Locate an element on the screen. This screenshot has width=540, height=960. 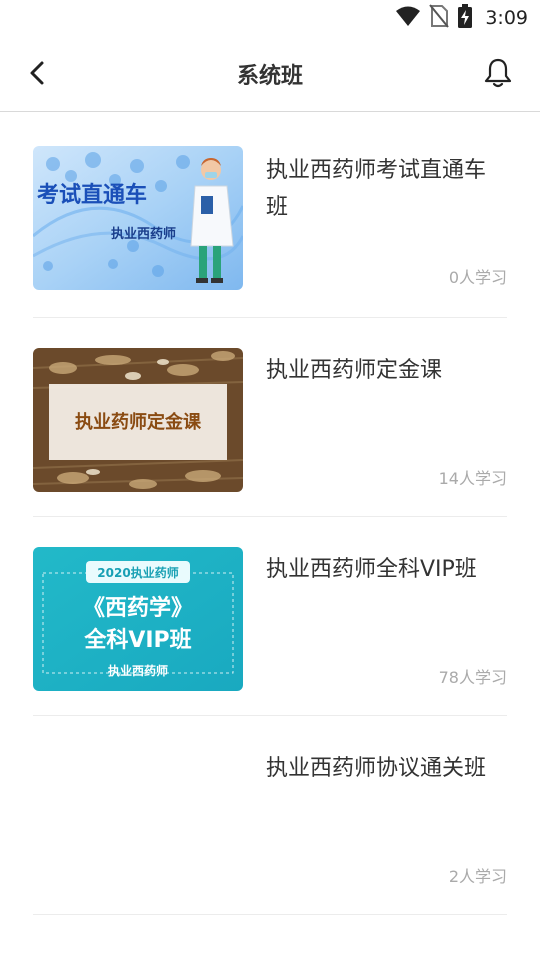
course-thumbnail: 2020执业药师 《西药学》 全科VIP班 执业西药师 is located at coordinates (138, 619).